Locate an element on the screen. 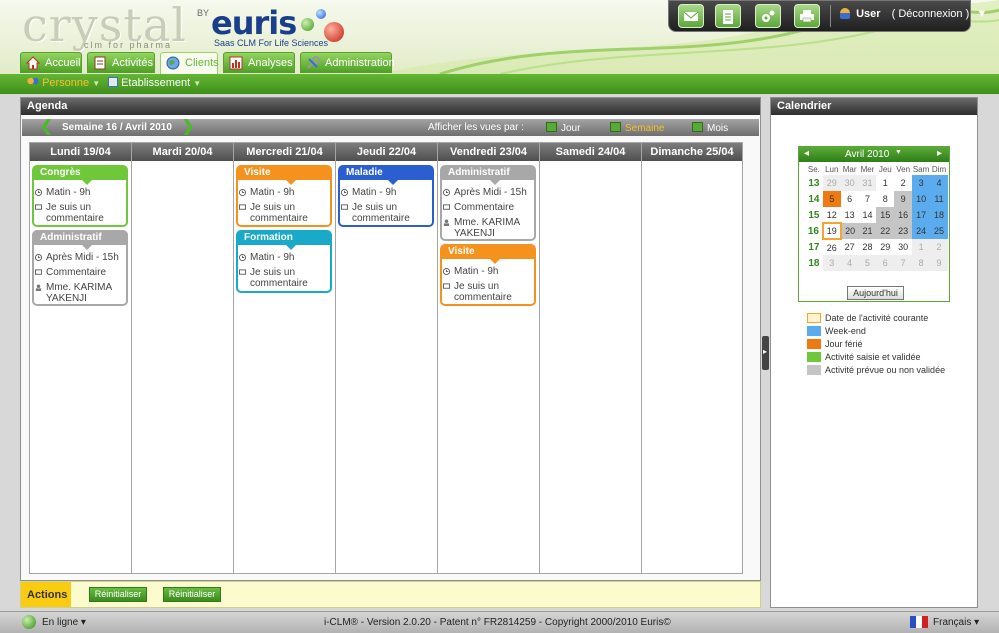  calendar-day: 12 is located at coordinates (832, 215).